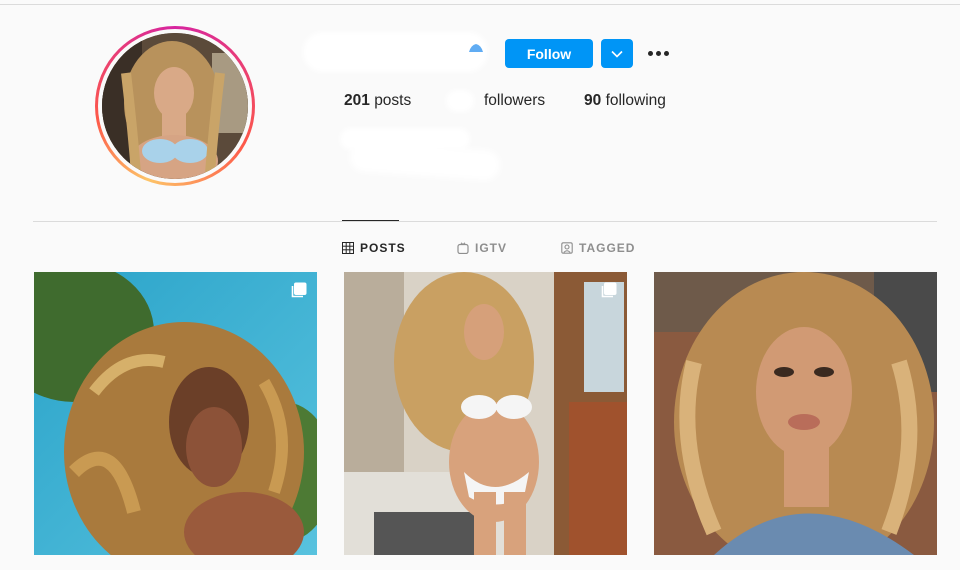 The width and height of the screenshot is (960, 570). Describe the element at coordinates (607, 248) in the screenshot. I see `tab-tagged-label: TAGGED` at that location.